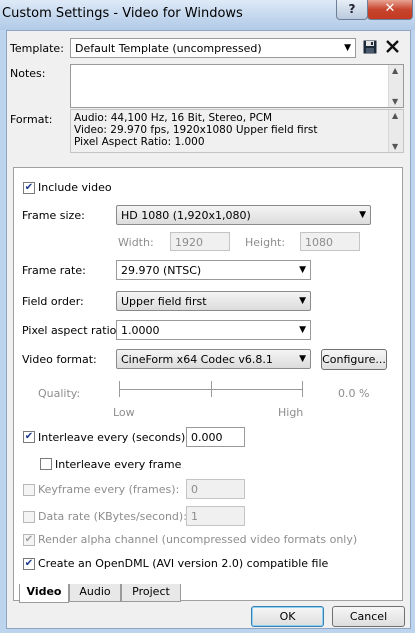  I want to click on field-order-value: Upper field first, so click(164, 301).